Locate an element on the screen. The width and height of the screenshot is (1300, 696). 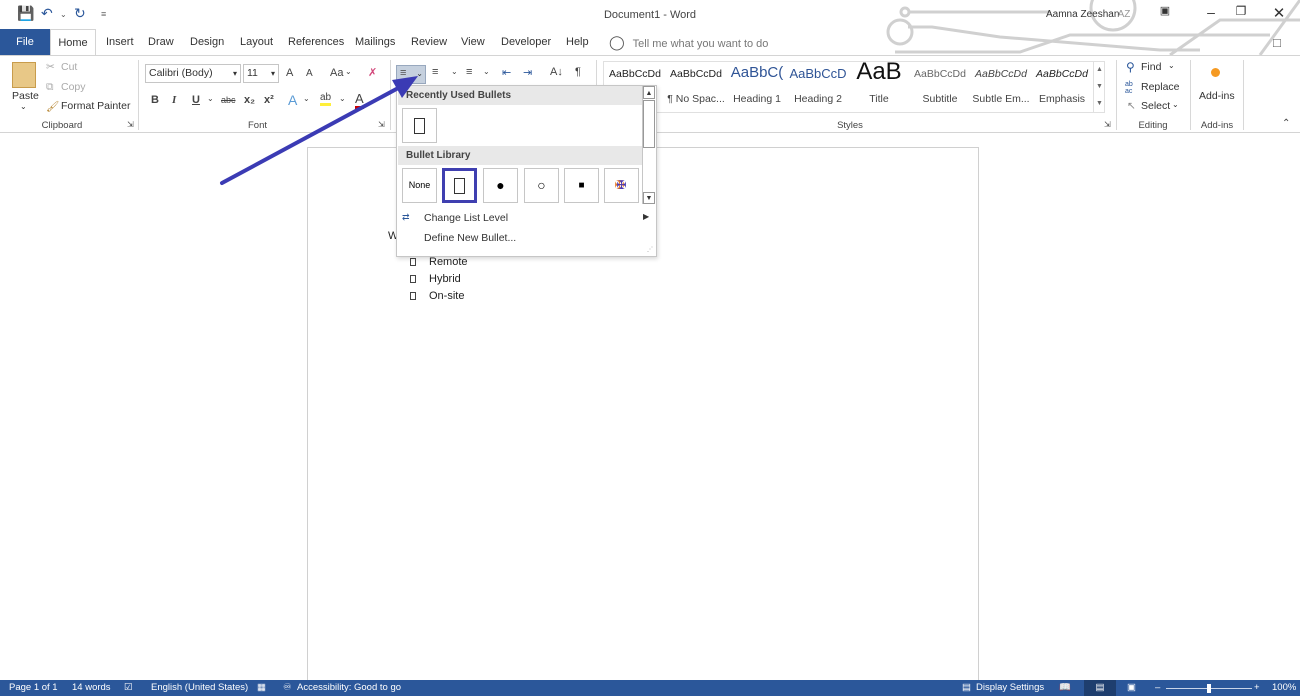
grow-font-icon: A is located at coordinates (289, 73).